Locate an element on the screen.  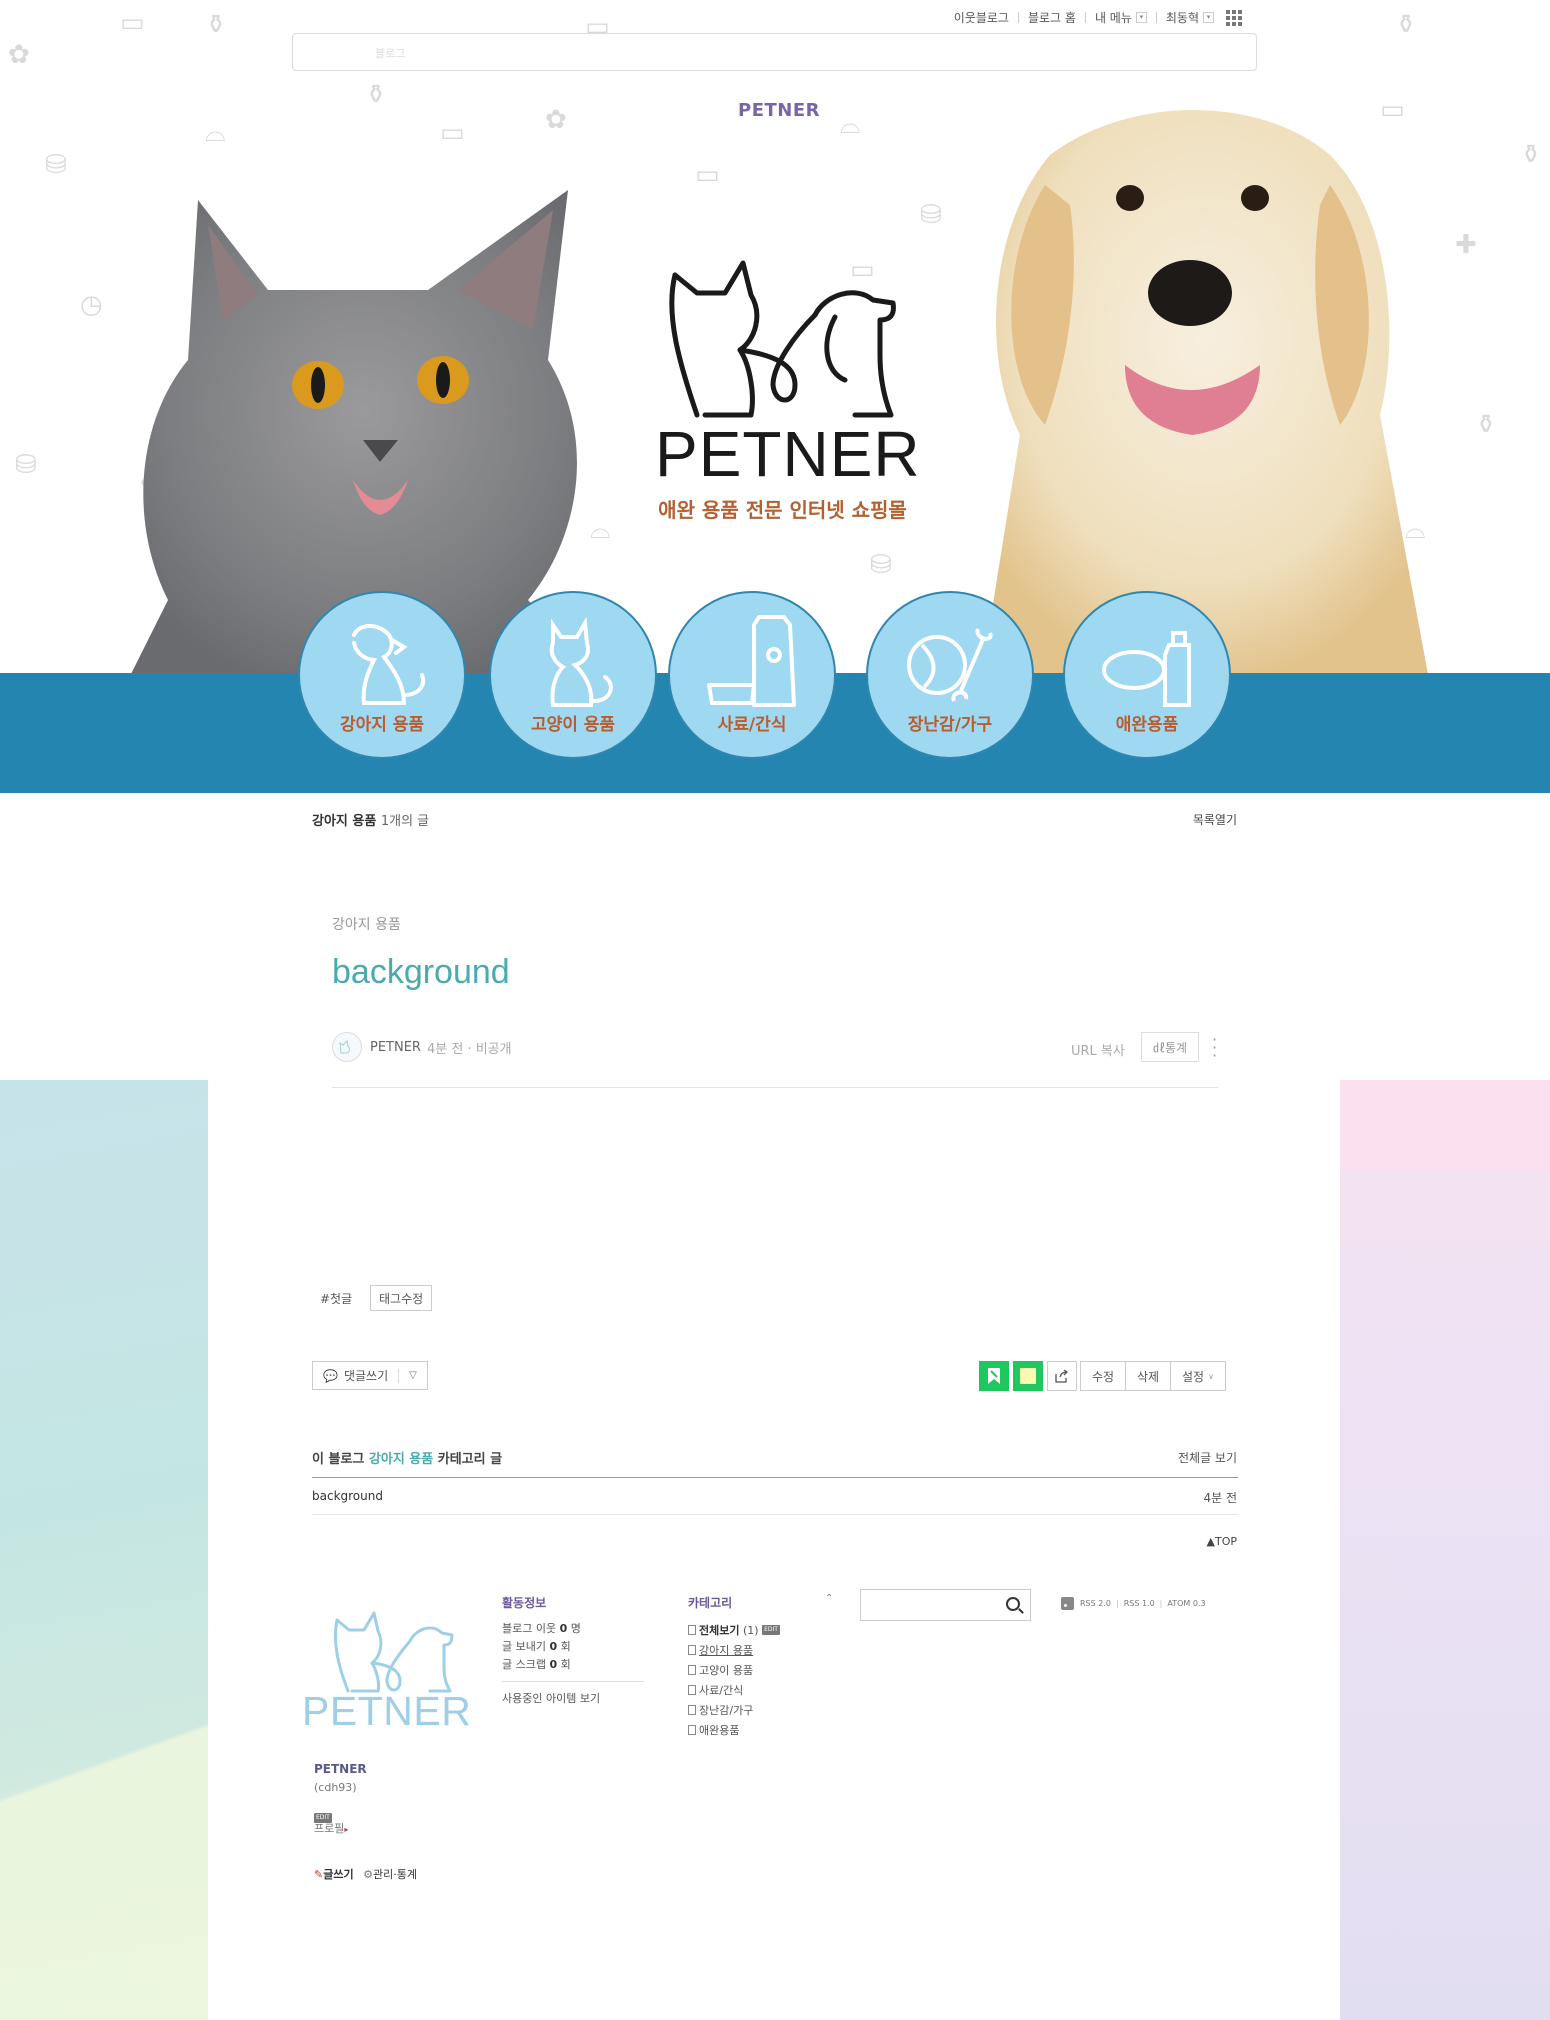
category-item: 장난감/가구 is located at coordinates (734, 1710).